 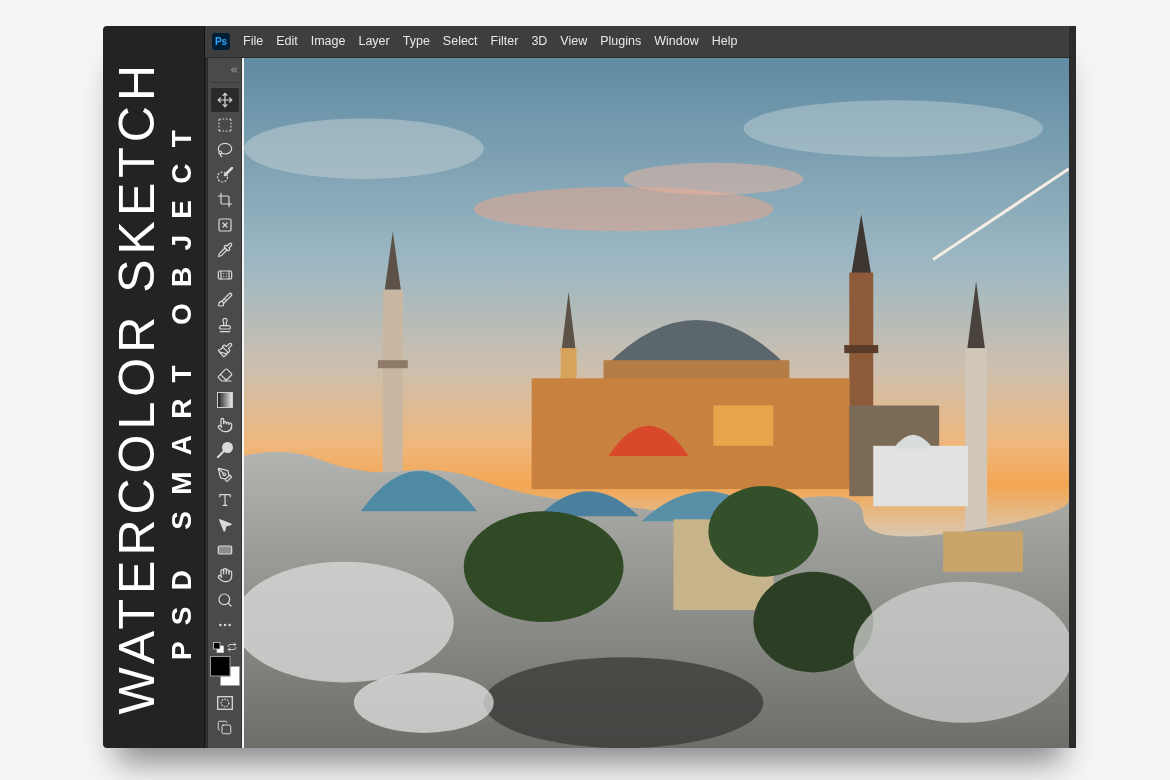 I want to click on default-colors-icon, so click(x=218, y=647).